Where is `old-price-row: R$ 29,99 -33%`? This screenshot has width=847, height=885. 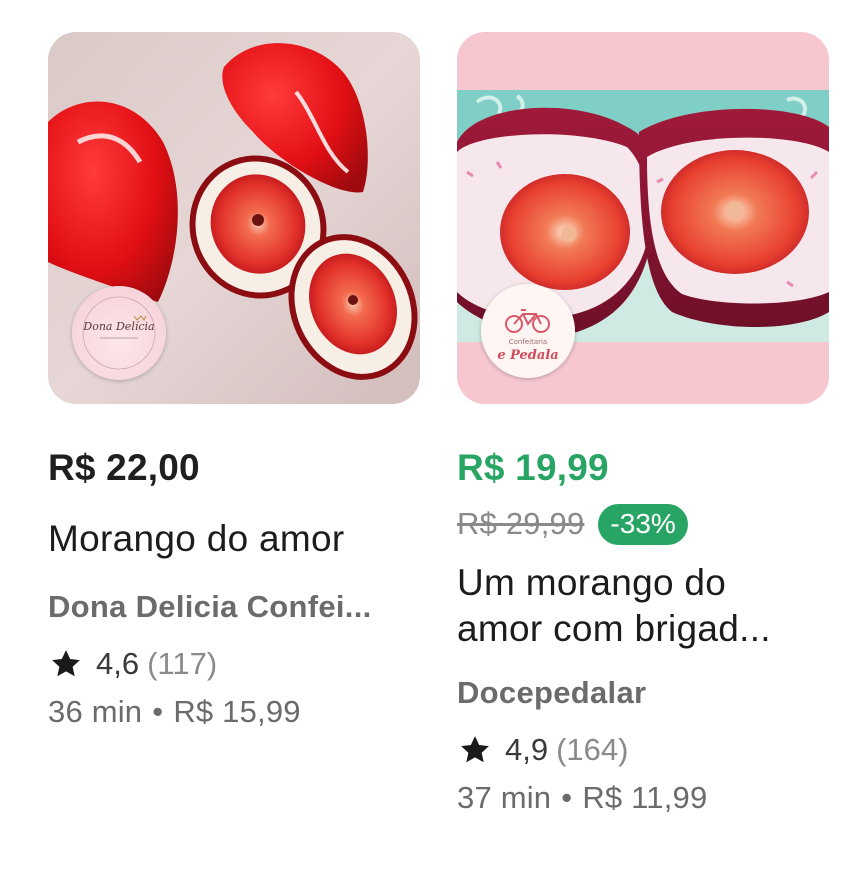
old-price-row: R$ 29,99 -33% is located at coordinates (643, 524).